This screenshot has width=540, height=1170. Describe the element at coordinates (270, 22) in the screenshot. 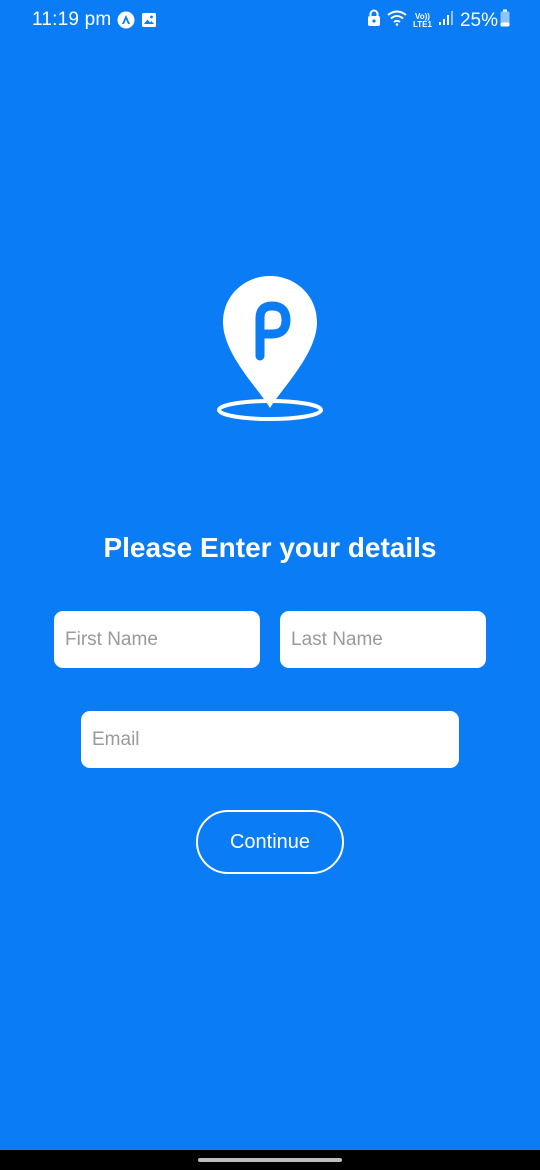

I see `status-bar: 11:19 pm Vo)) LTE1 25%` at that location.